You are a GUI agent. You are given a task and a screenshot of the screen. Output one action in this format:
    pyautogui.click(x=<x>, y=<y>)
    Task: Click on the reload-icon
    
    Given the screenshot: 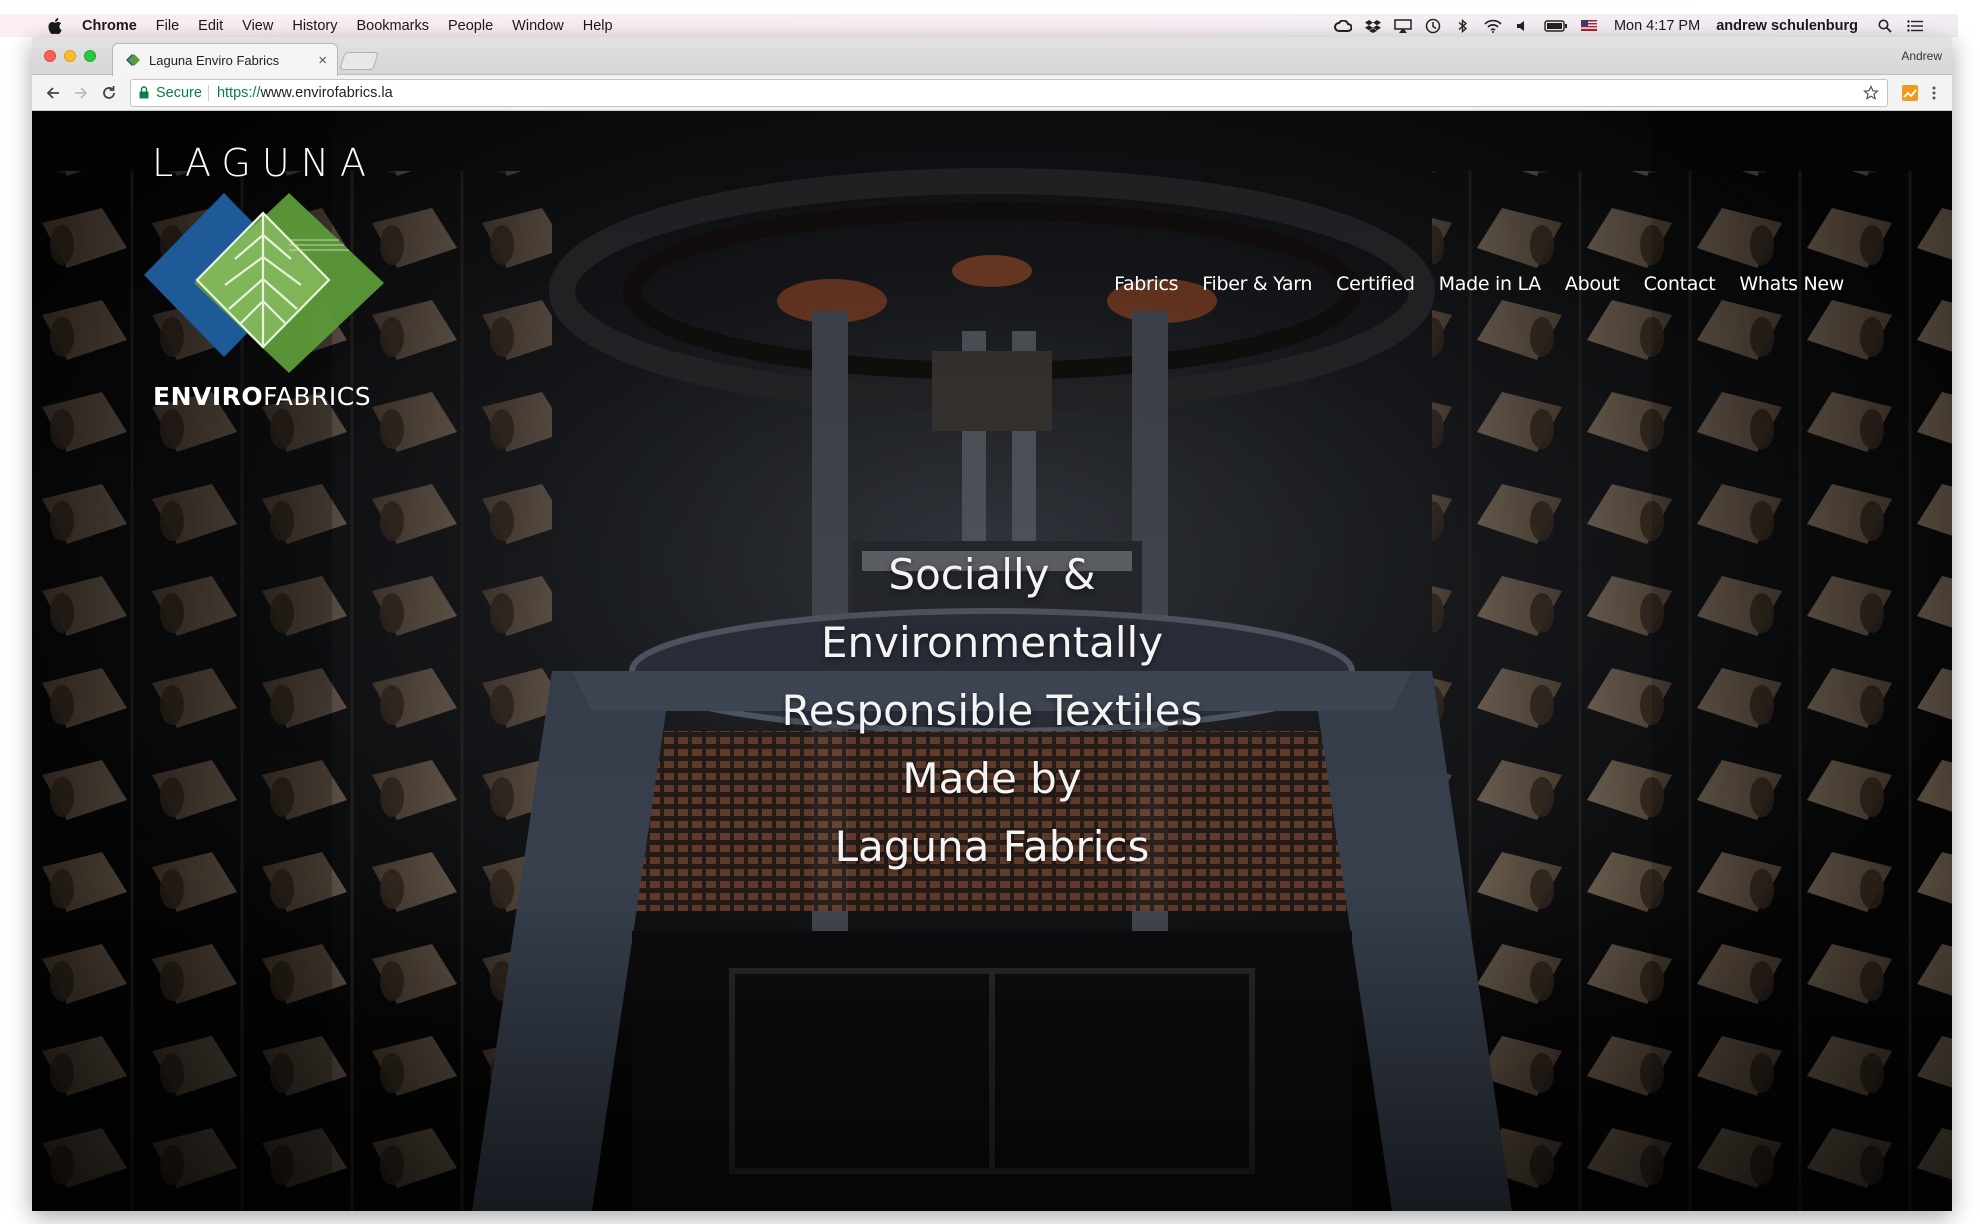 What is the action you would take?
    pyautogui.click(x=109, y=92)
    